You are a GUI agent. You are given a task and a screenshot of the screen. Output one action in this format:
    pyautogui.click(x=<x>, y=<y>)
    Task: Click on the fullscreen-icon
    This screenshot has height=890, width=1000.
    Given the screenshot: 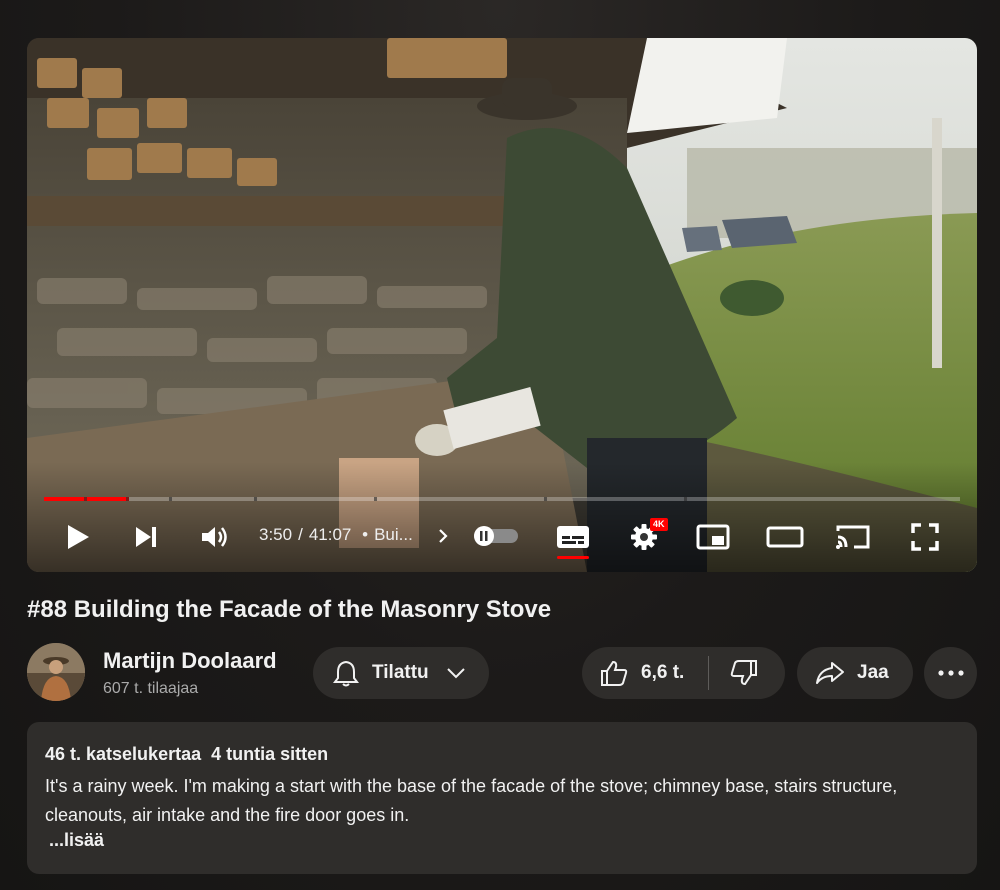 What is the action you would take?
    pyautogui.click(x=925, y=537)
    